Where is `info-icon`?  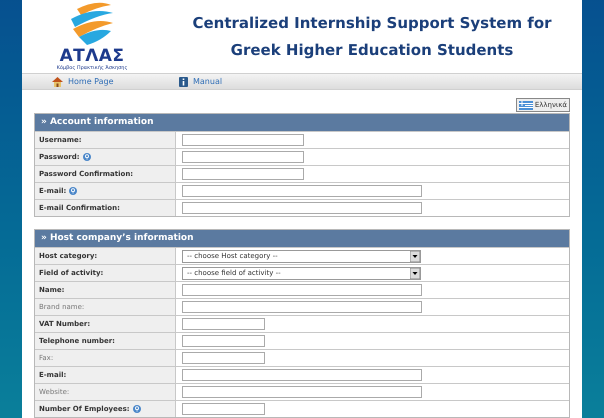 info-icon is located at coordinates (183, 81).